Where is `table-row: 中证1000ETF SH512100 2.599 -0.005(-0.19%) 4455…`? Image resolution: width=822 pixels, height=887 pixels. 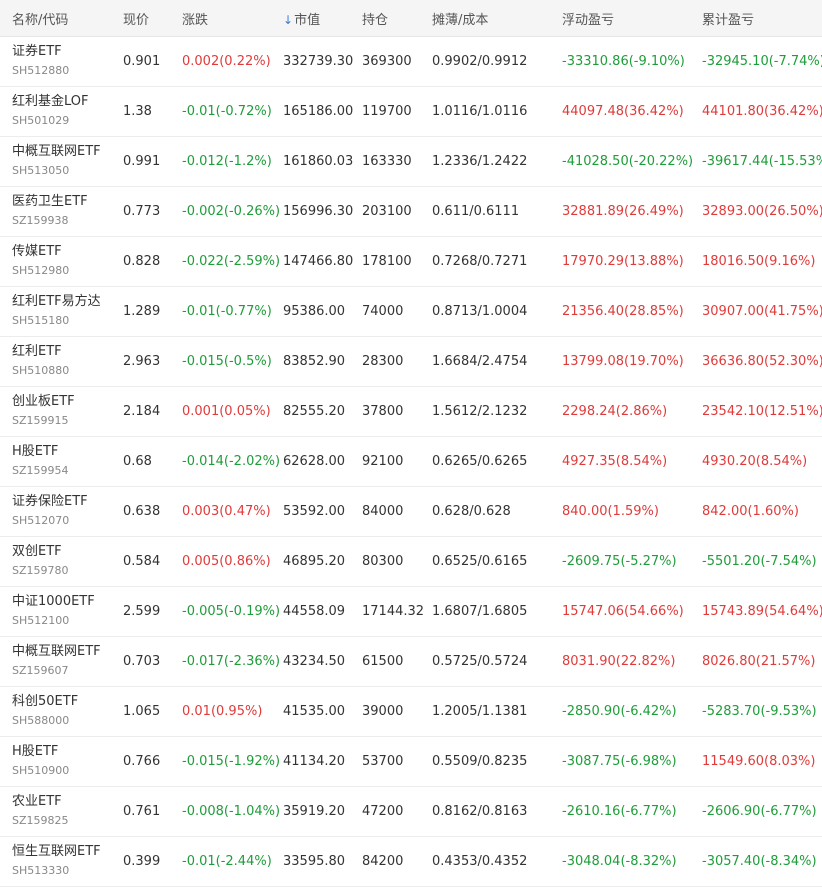
table-row: 中证1000ETF SH512100 2.599 -0.005(-0.19%) 4455… is located at coordinates (411, 612).